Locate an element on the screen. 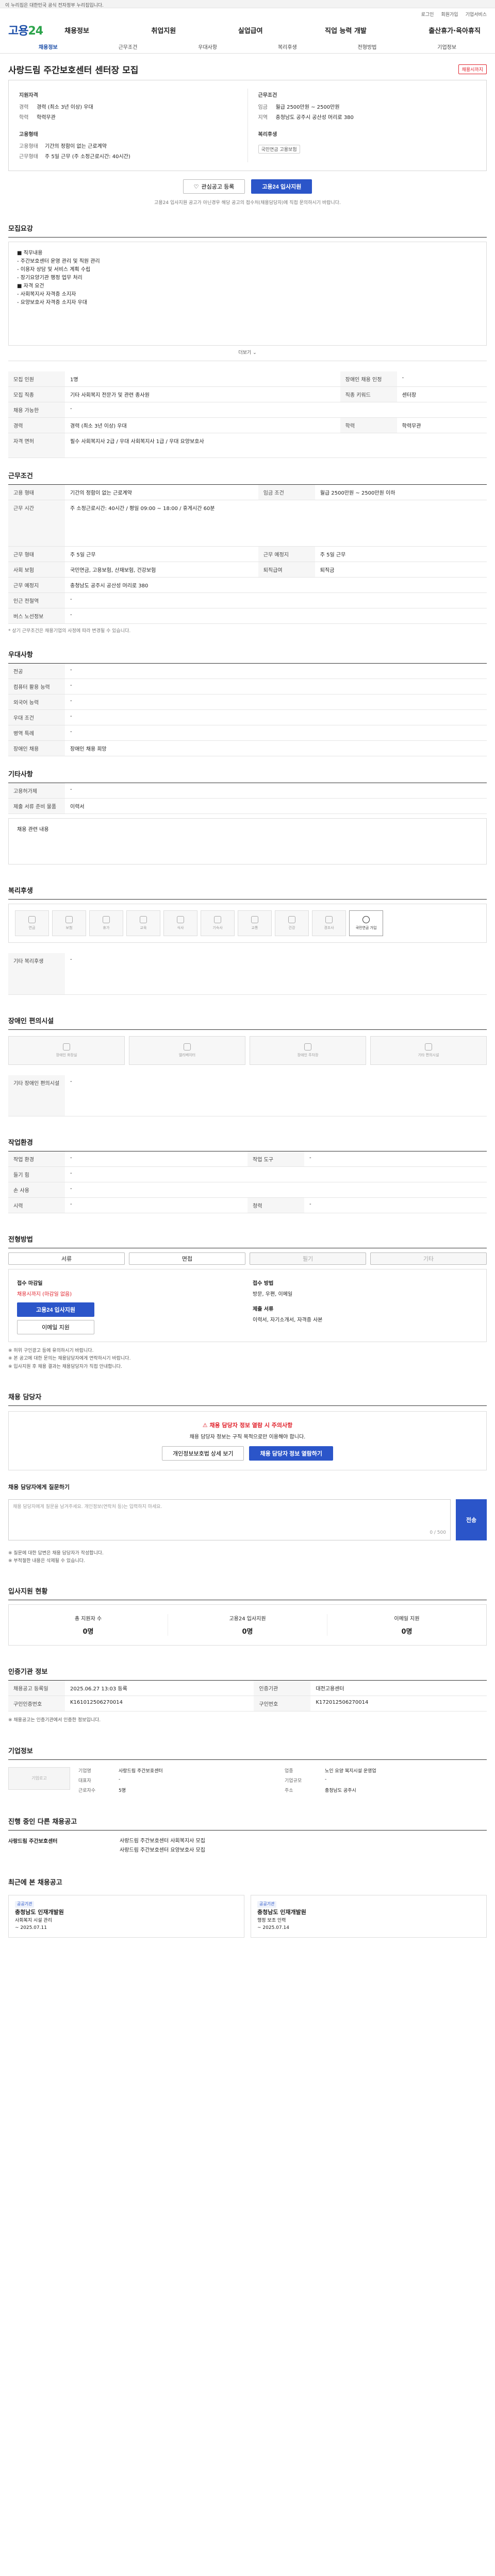  table-row: 고용허가제 - is located at coordinates (247, 791).